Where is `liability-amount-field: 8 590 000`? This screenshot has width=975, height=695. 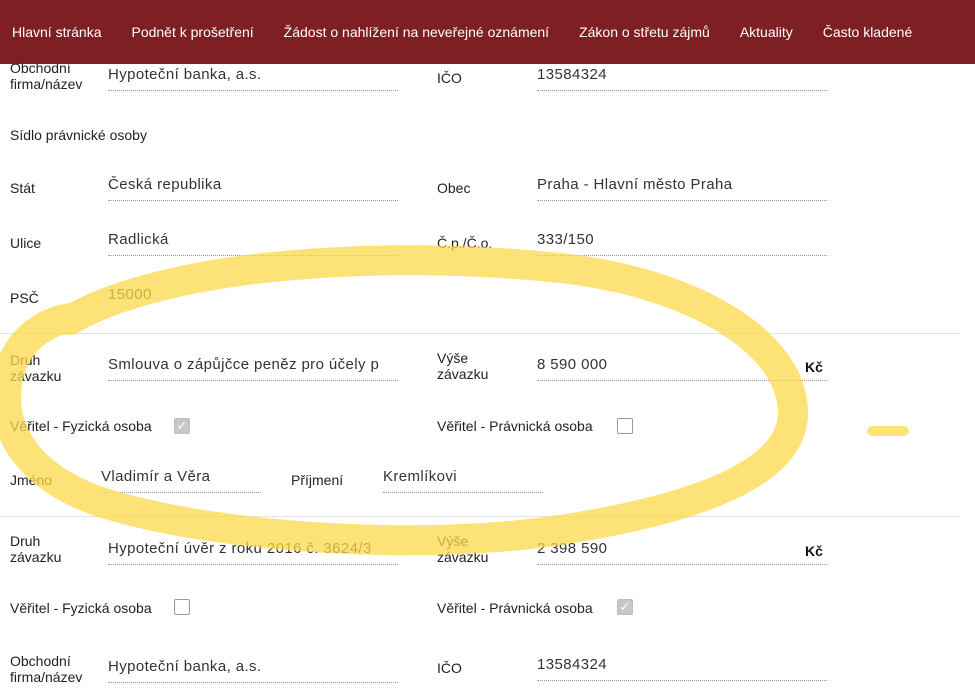 liability-amount-field: 8 590 000 is located at coordinates (682, 368).